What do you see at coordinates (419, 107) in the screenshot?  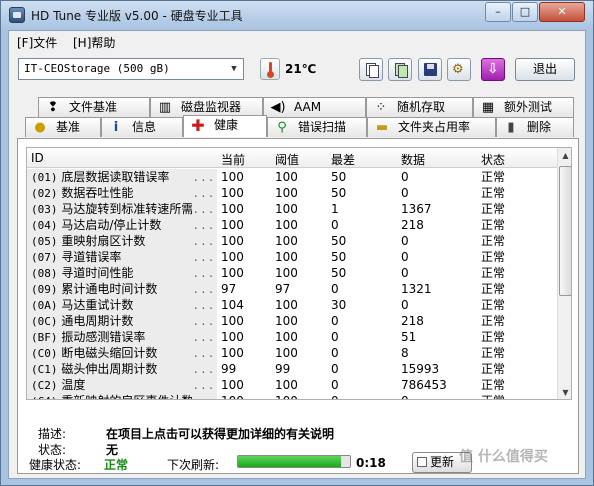 I see `tab-random-access: ⁘ 随机存取` at bounding box center [419, 107].